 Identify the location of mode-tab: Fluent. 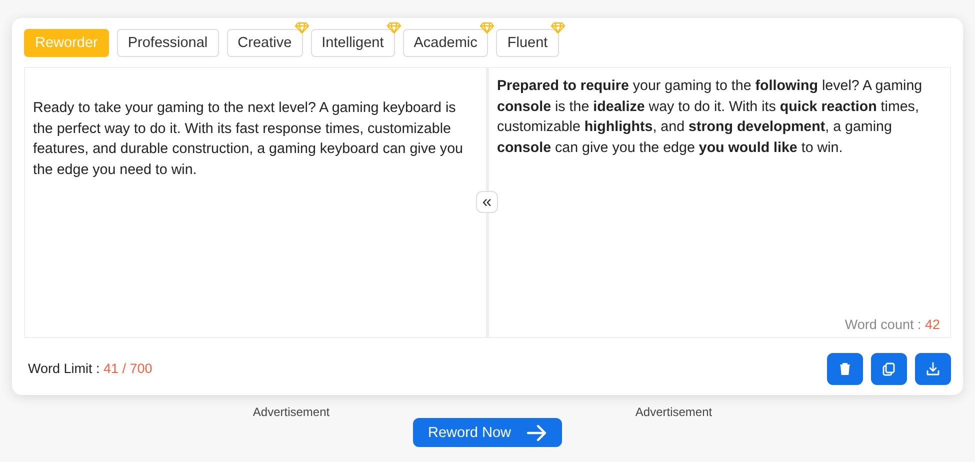
(527, 43).